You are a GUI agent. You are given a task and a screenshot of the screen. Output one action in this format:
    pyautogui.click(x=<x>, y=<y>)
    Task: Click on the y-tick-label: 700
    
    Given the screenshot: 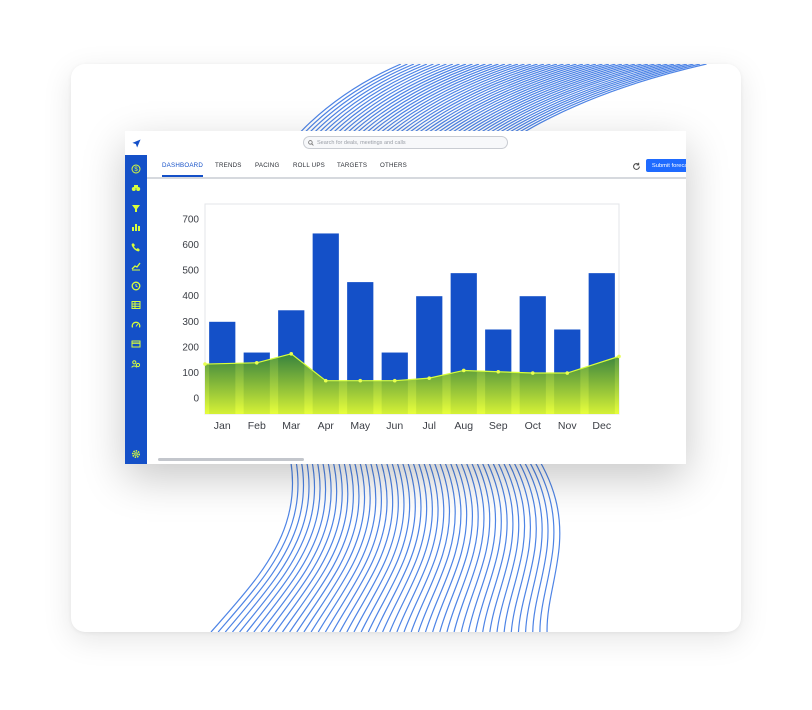 What is the action you would take?
    pyautogui.click(x=190, y=219)
    